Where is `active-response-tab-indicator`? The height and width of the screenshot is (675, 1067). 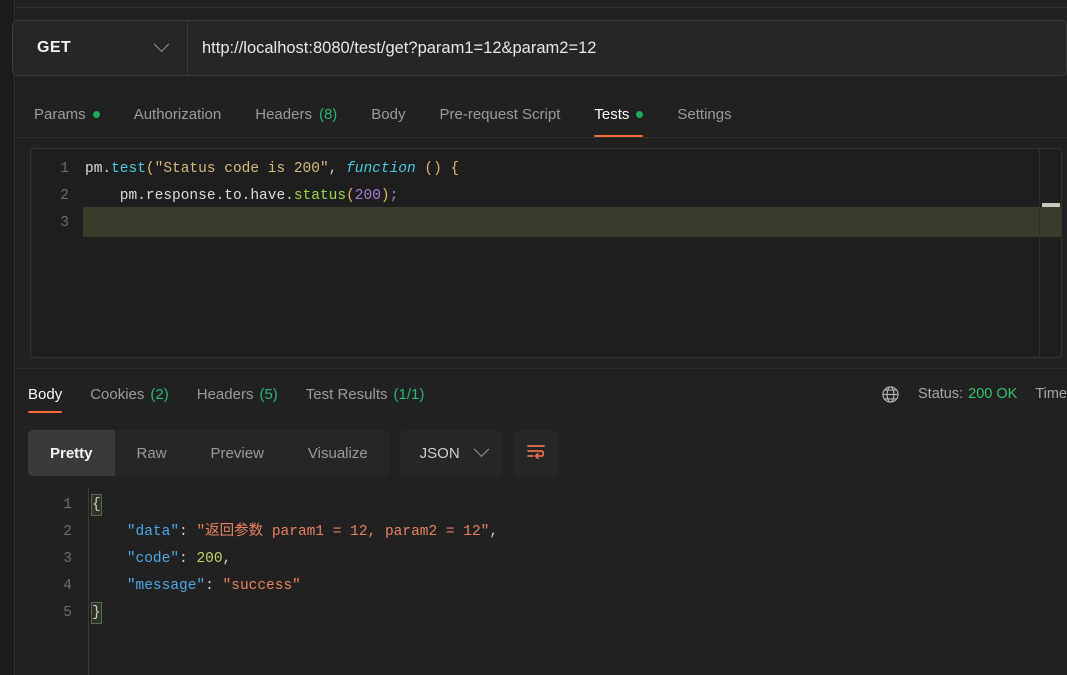
active-response-tab-indicator is located at coordinates (45, 411).